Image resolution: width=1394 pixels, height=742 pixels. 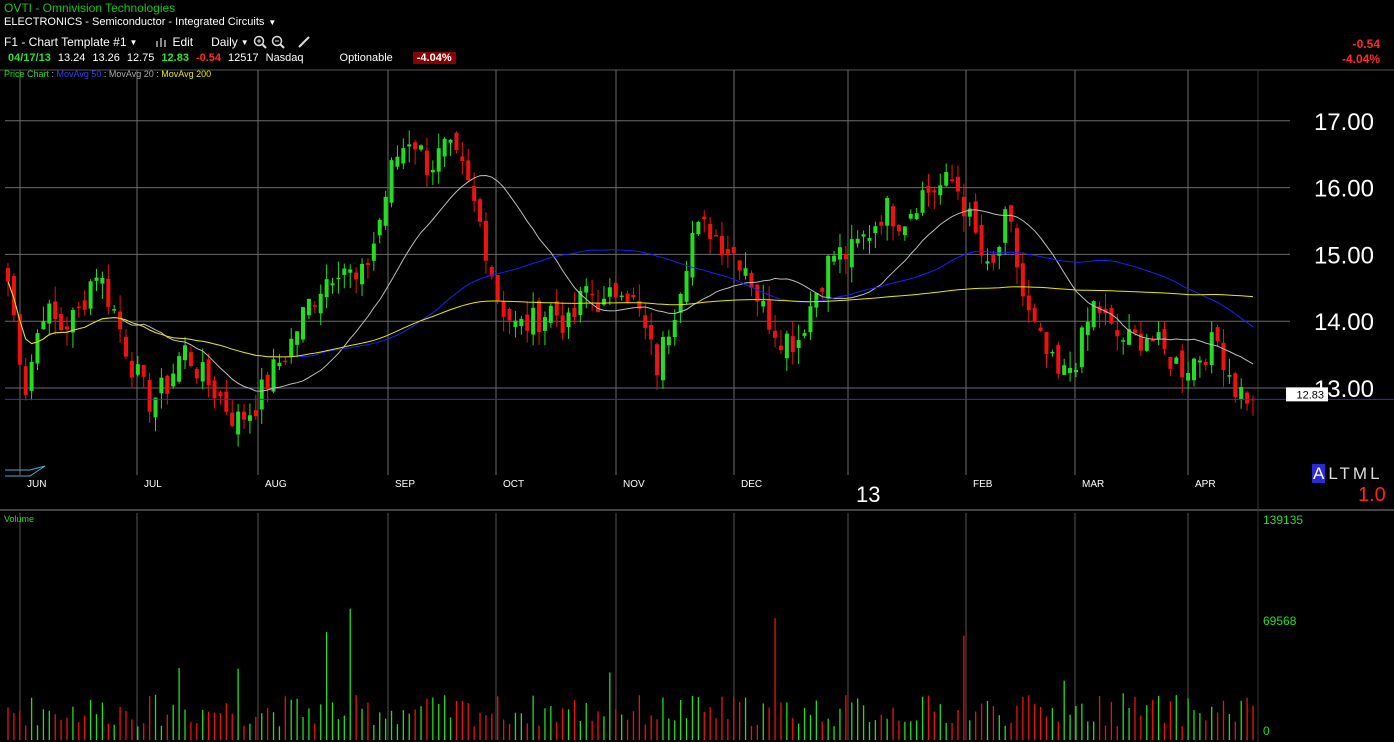 What do you see at coordinates (153, 484) in the screenshot?
I see `month-label: JUL` at bounding box center [153, 484].